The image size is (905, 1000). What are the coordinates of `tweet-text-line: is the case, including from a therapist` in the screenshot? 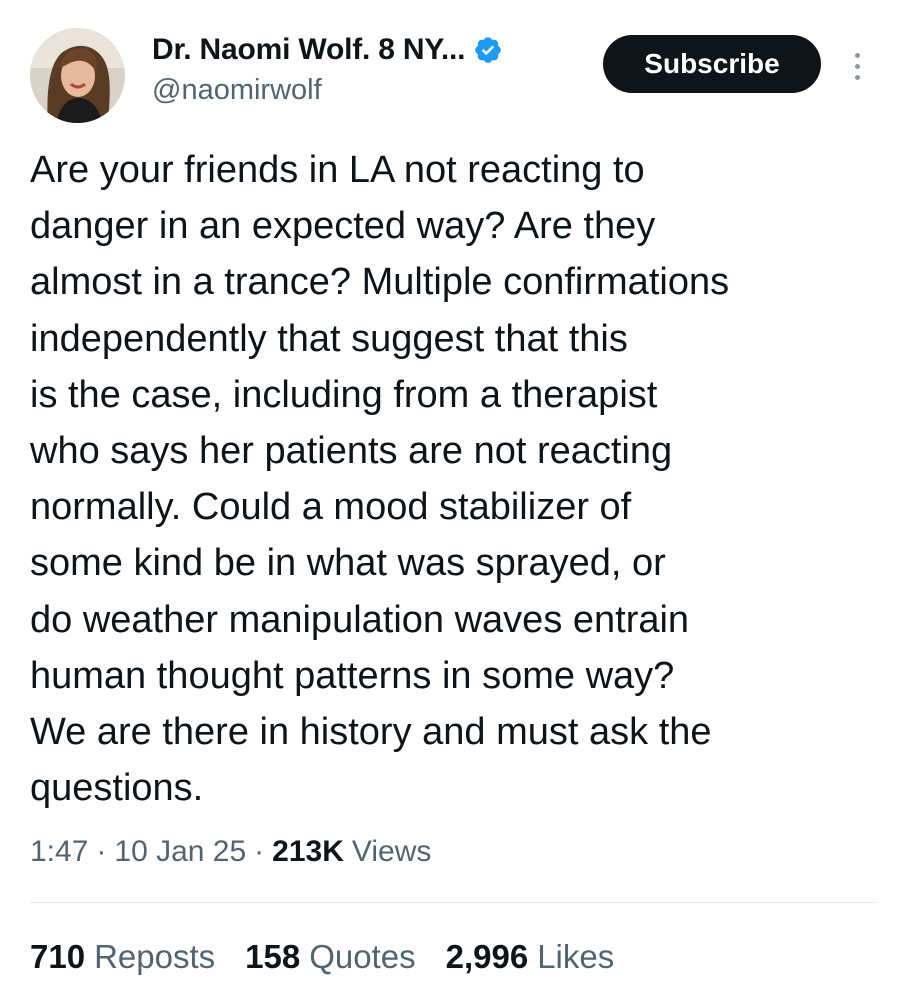 It's located at (344, 394).